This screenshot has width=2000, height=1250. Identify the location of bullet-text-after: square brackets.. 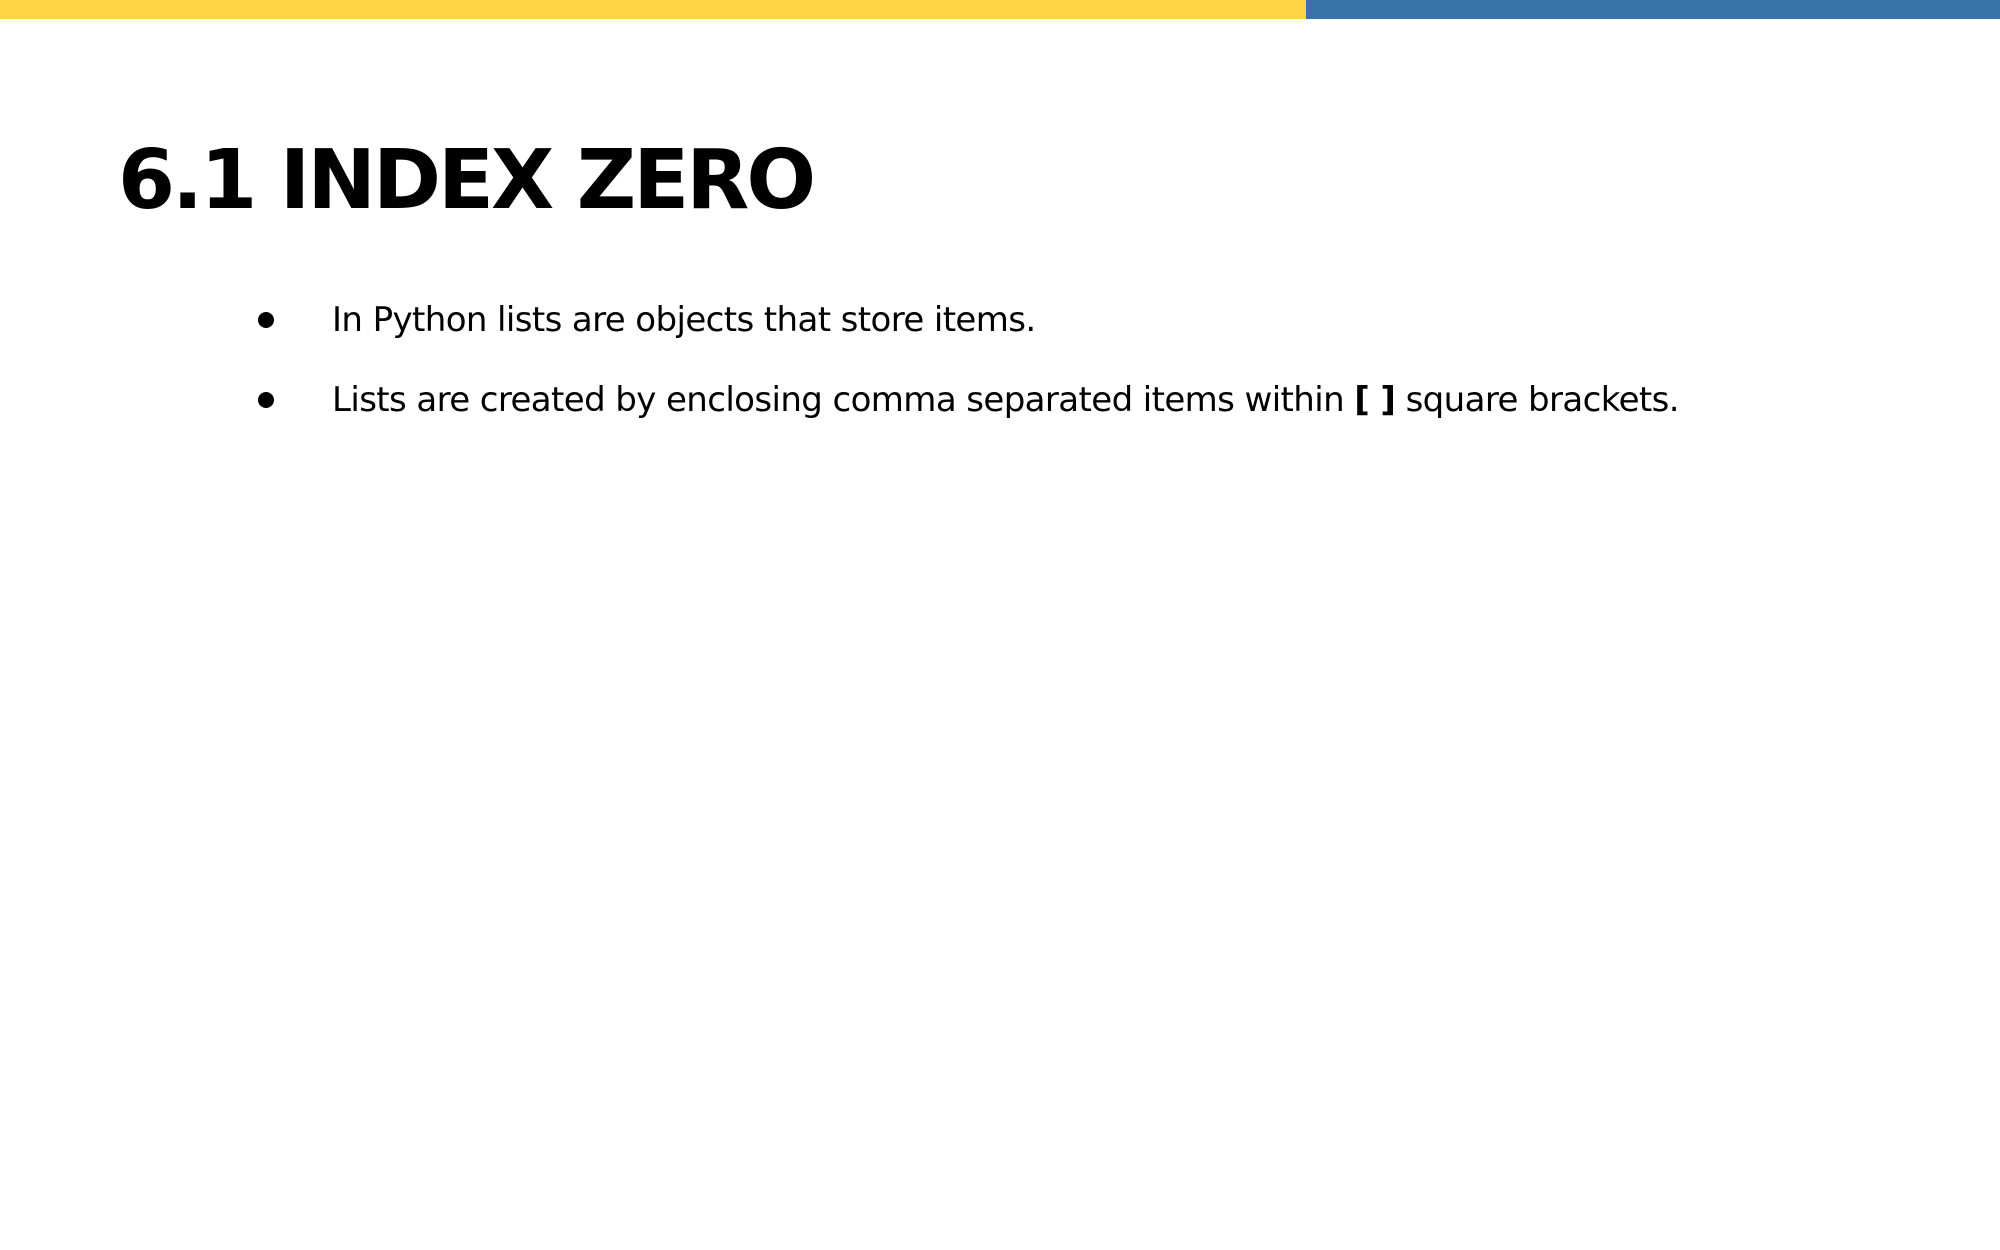
(1537, 400).